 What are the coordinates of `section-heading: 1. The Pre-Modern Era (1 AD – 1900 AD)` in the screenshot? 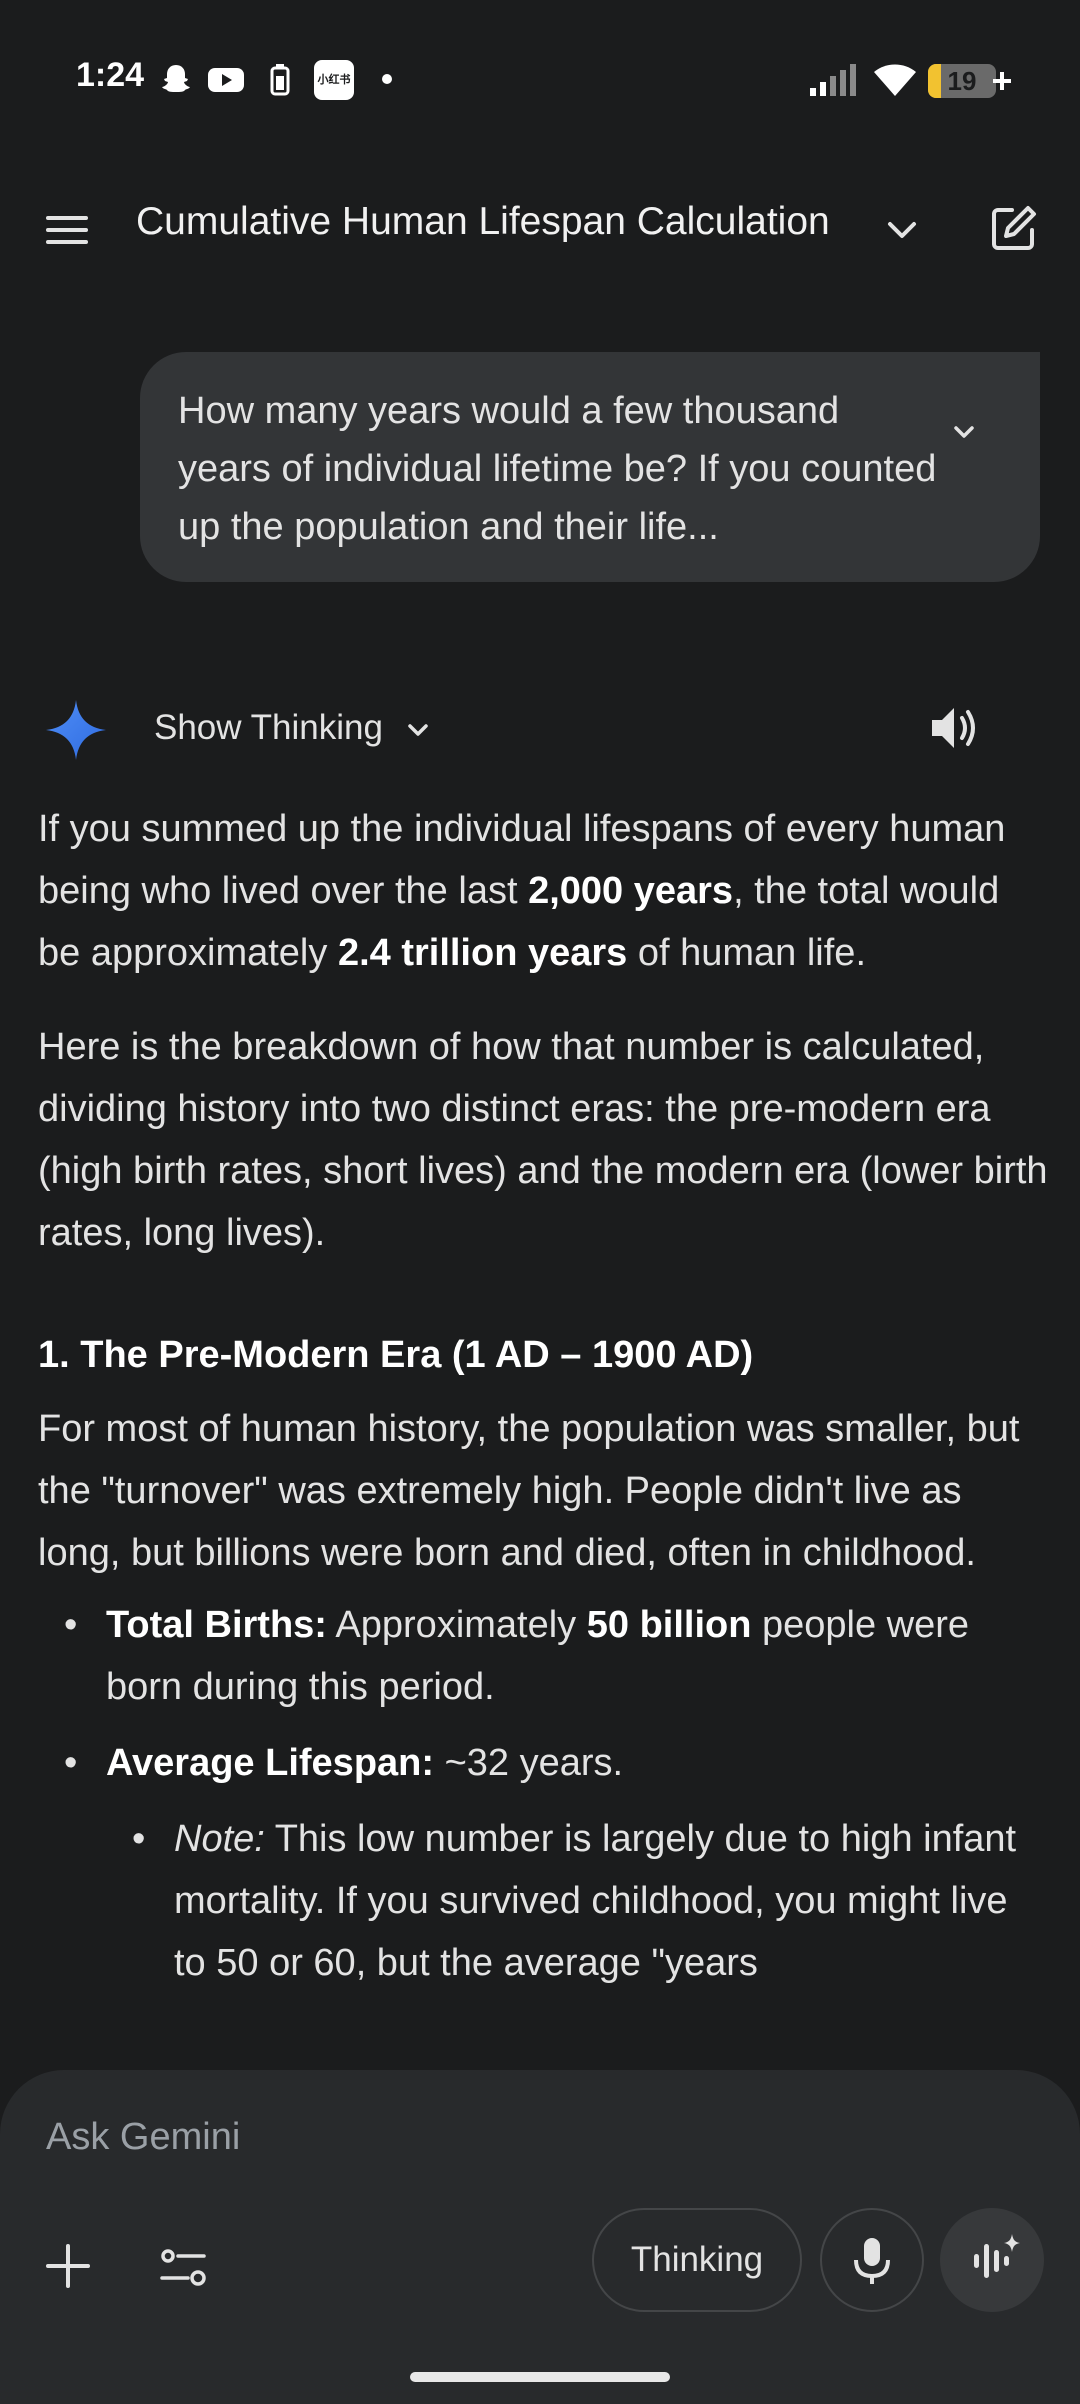 It's located at (396, 1355).